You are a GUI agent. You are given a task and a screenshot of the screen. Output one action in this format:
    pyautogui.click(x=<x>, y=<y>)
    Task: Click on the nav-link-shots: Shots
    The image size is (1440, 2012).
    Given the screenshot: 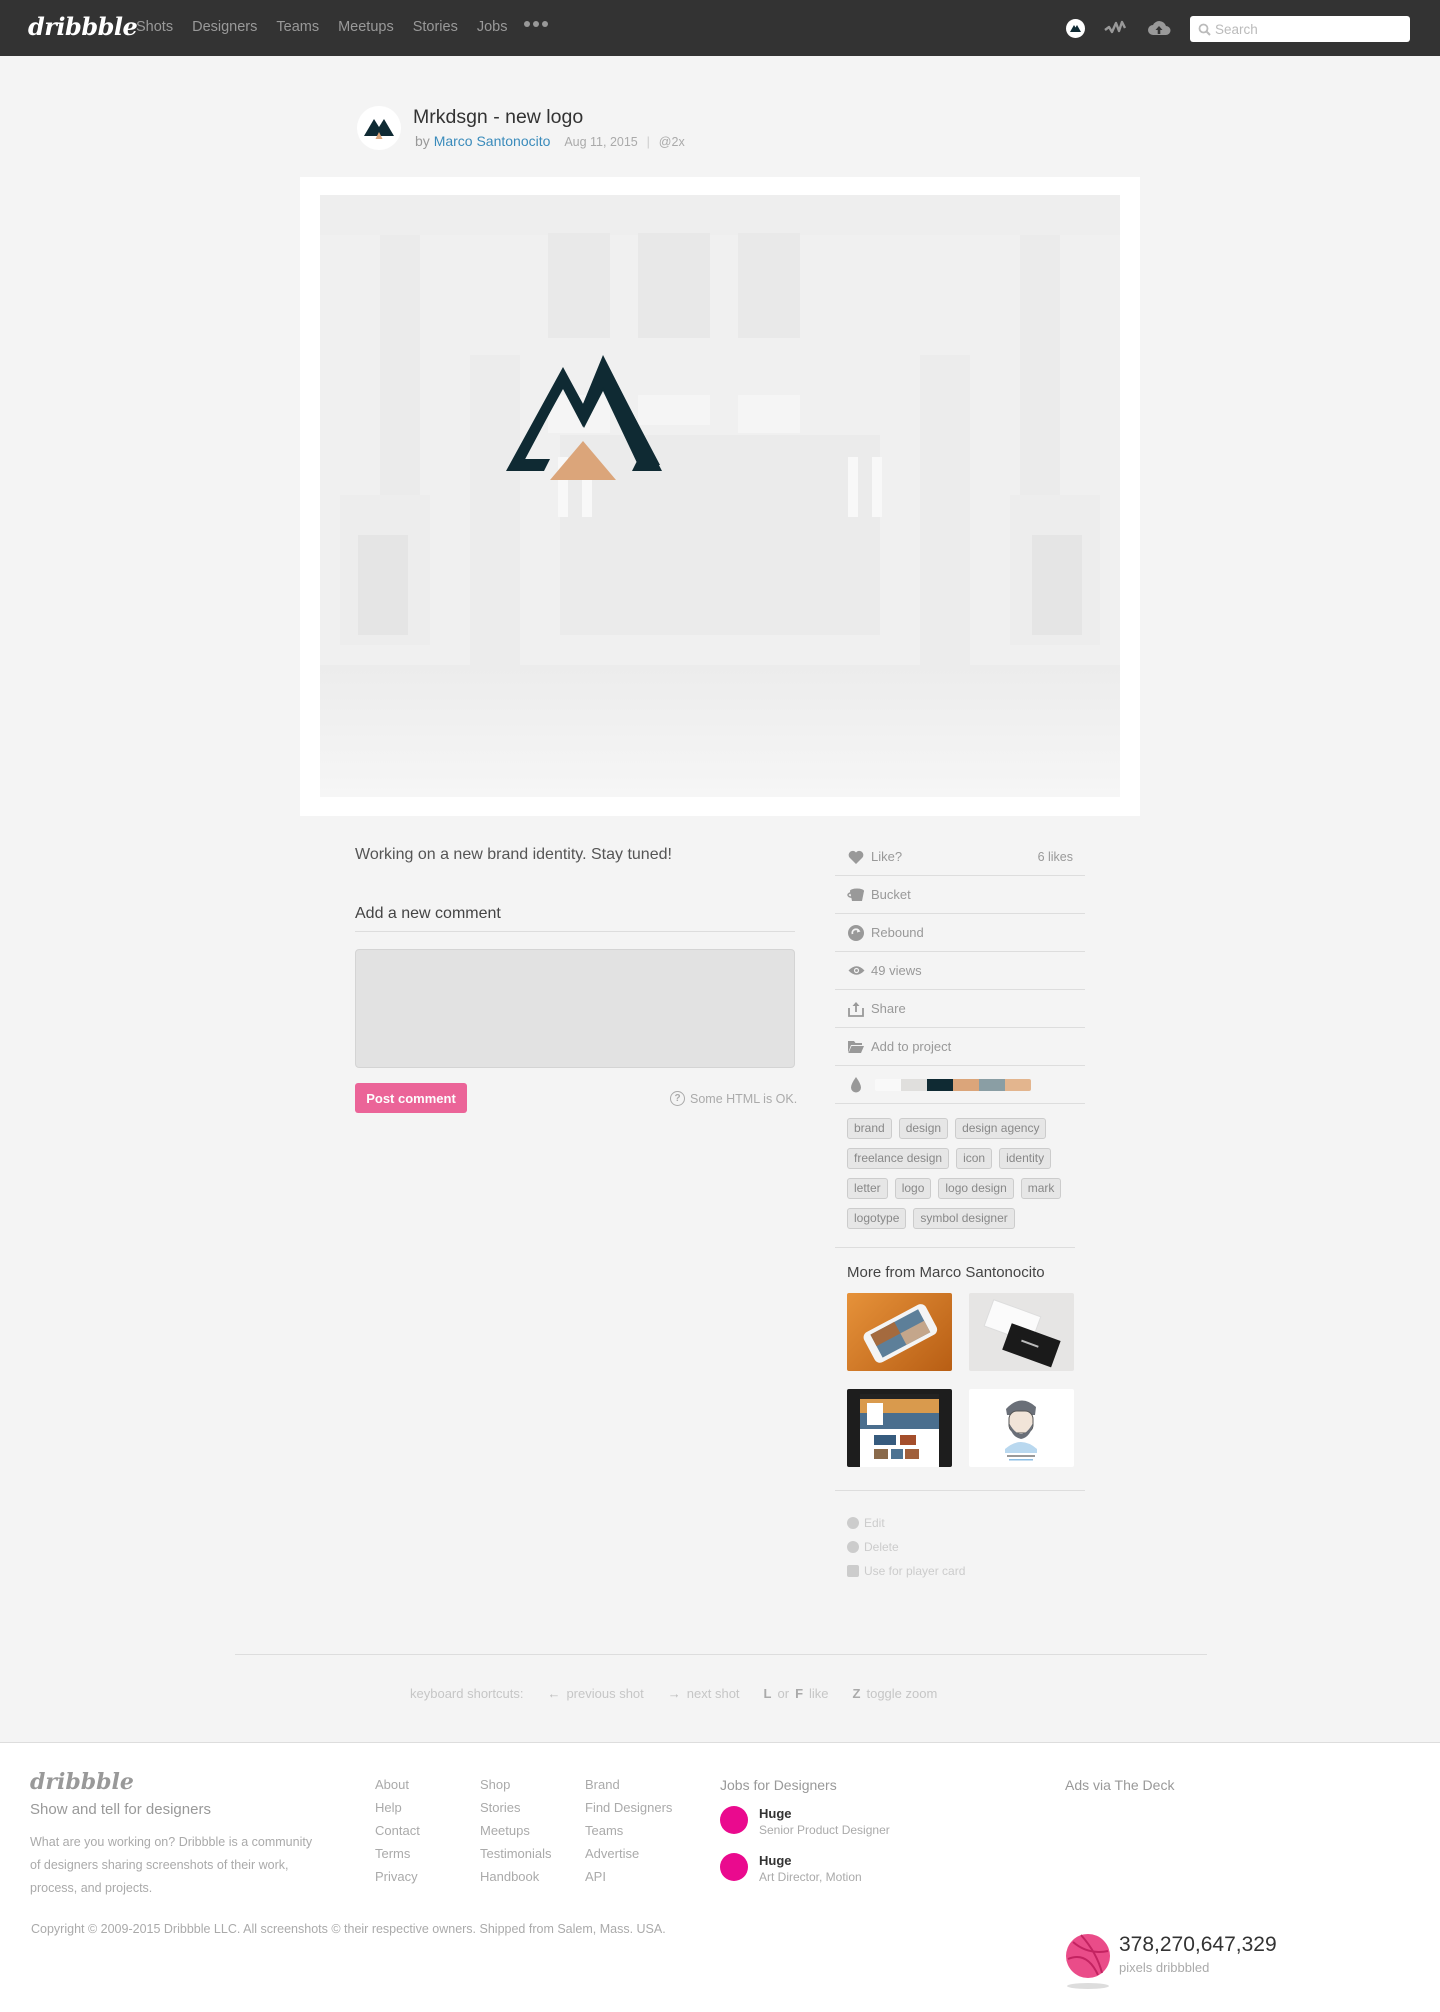 What is the action you would take?
    pyautogui.click(x=154, y=27)
    